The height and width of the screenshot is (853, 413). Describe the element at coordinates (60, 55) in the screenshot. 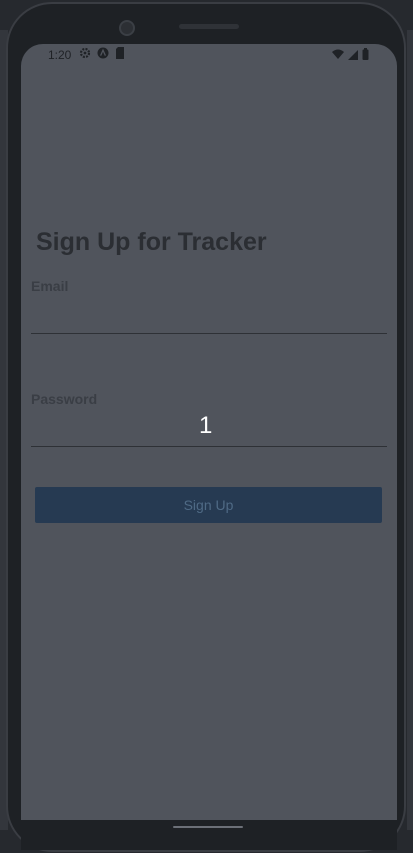

I see `status-time: 1:20` at that location.